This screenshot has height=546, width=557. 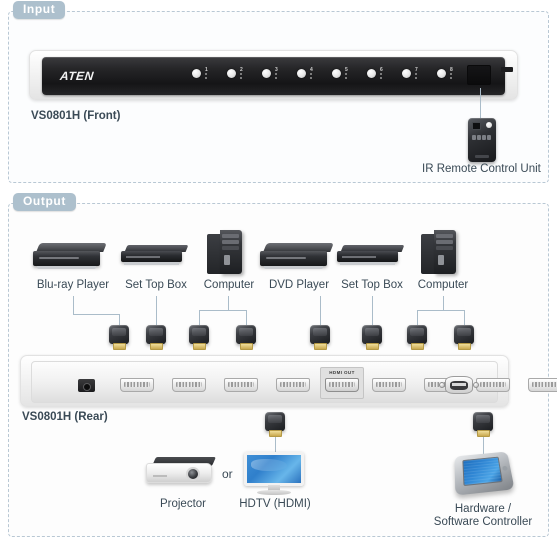 I want to click on serial-cable-plug, so click(x=483, y=425).